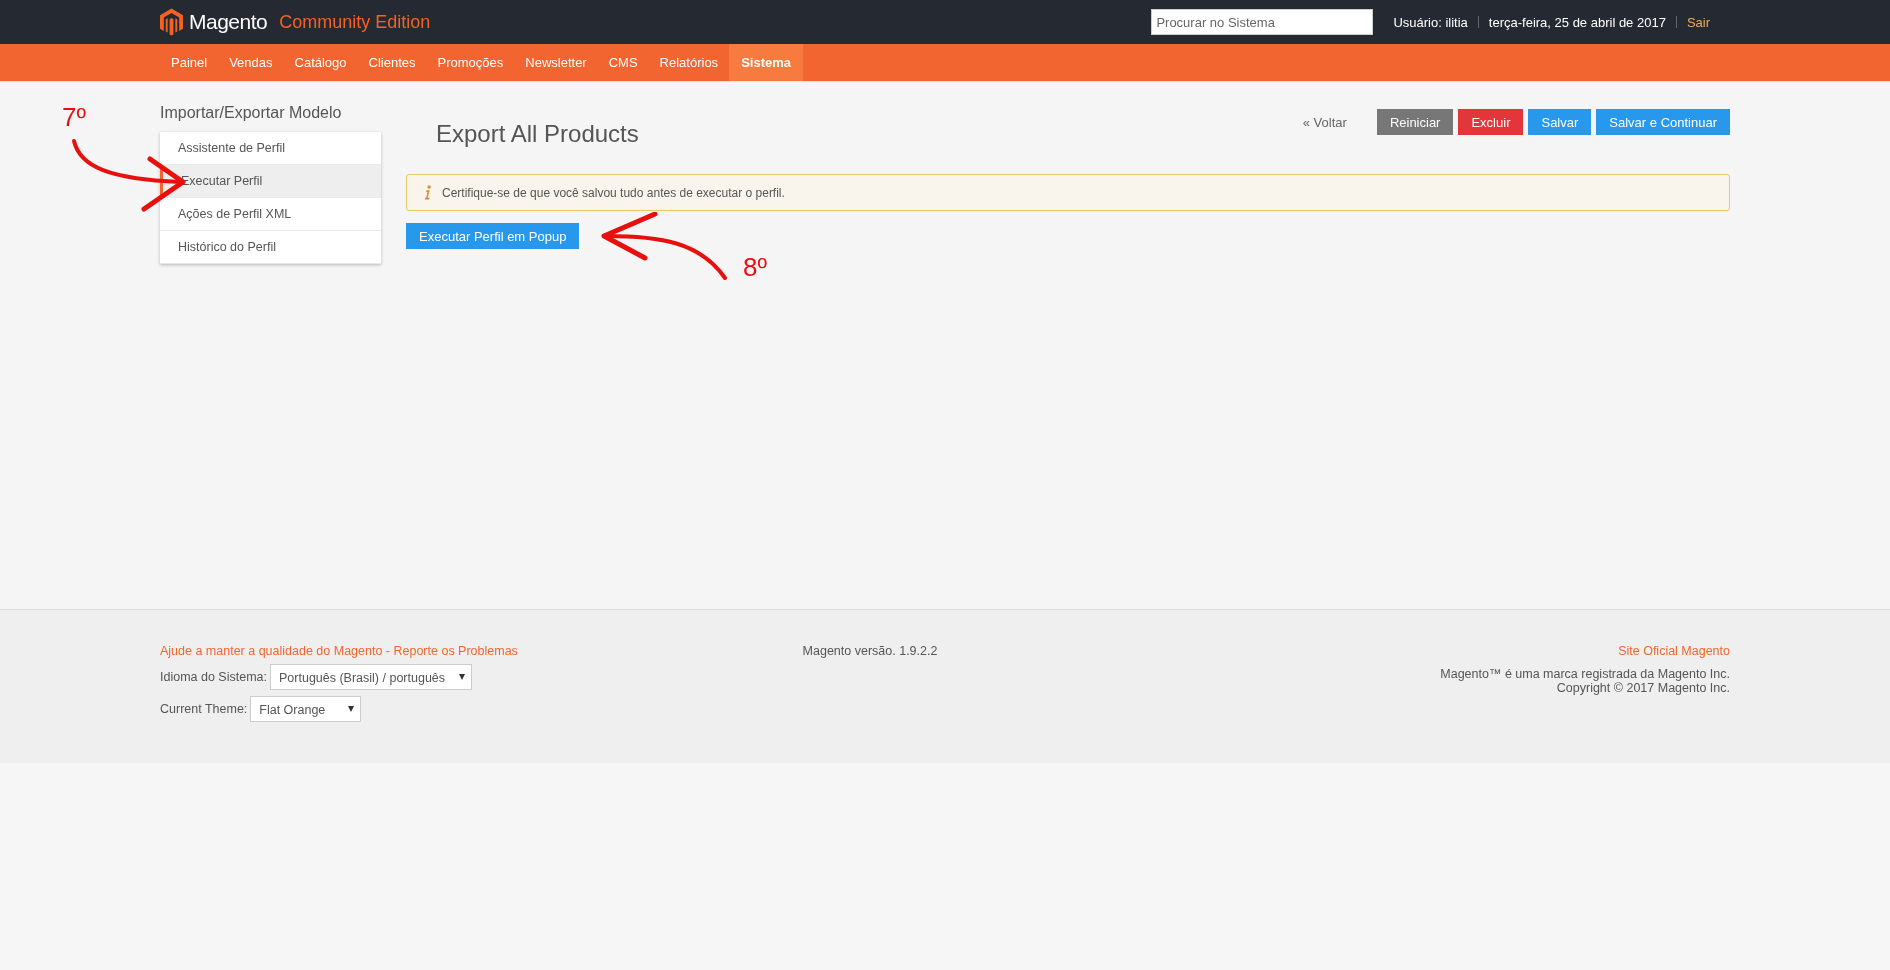 Image resolution: width=1890 pixels, height=970 pixels. I want to click on report-link: Ajude a manter a qualidade do Magento - Reporte os Problemas, so click(420, 651).